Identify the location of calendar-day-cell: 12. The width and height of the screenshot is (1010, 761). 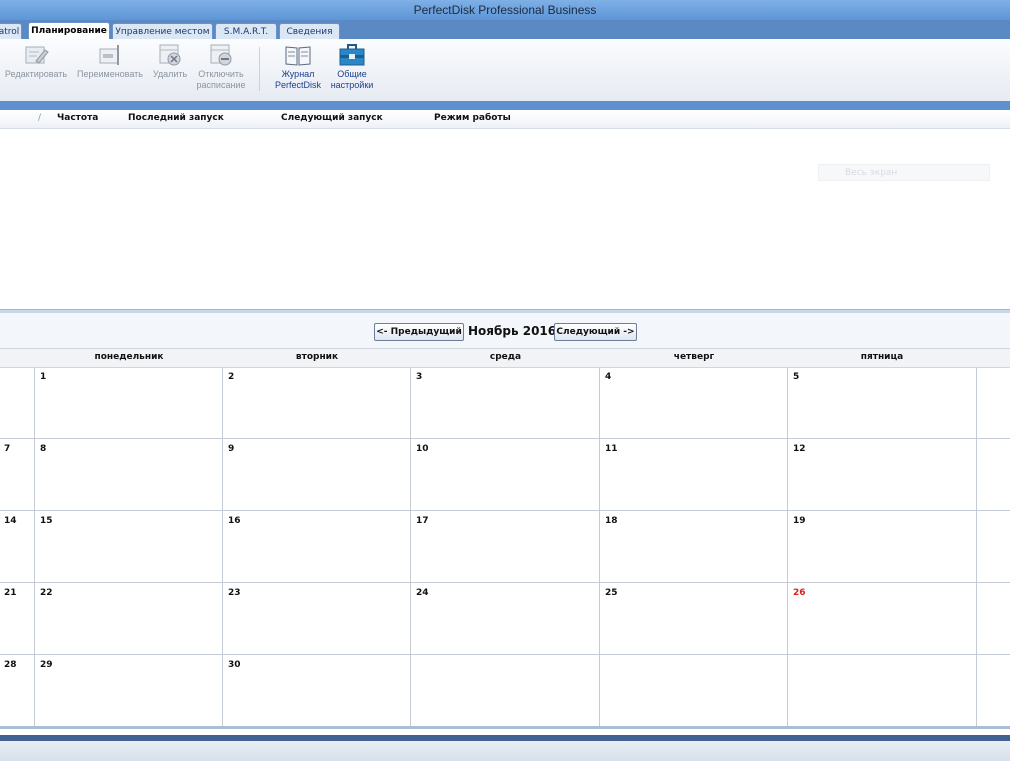
(881, 474).